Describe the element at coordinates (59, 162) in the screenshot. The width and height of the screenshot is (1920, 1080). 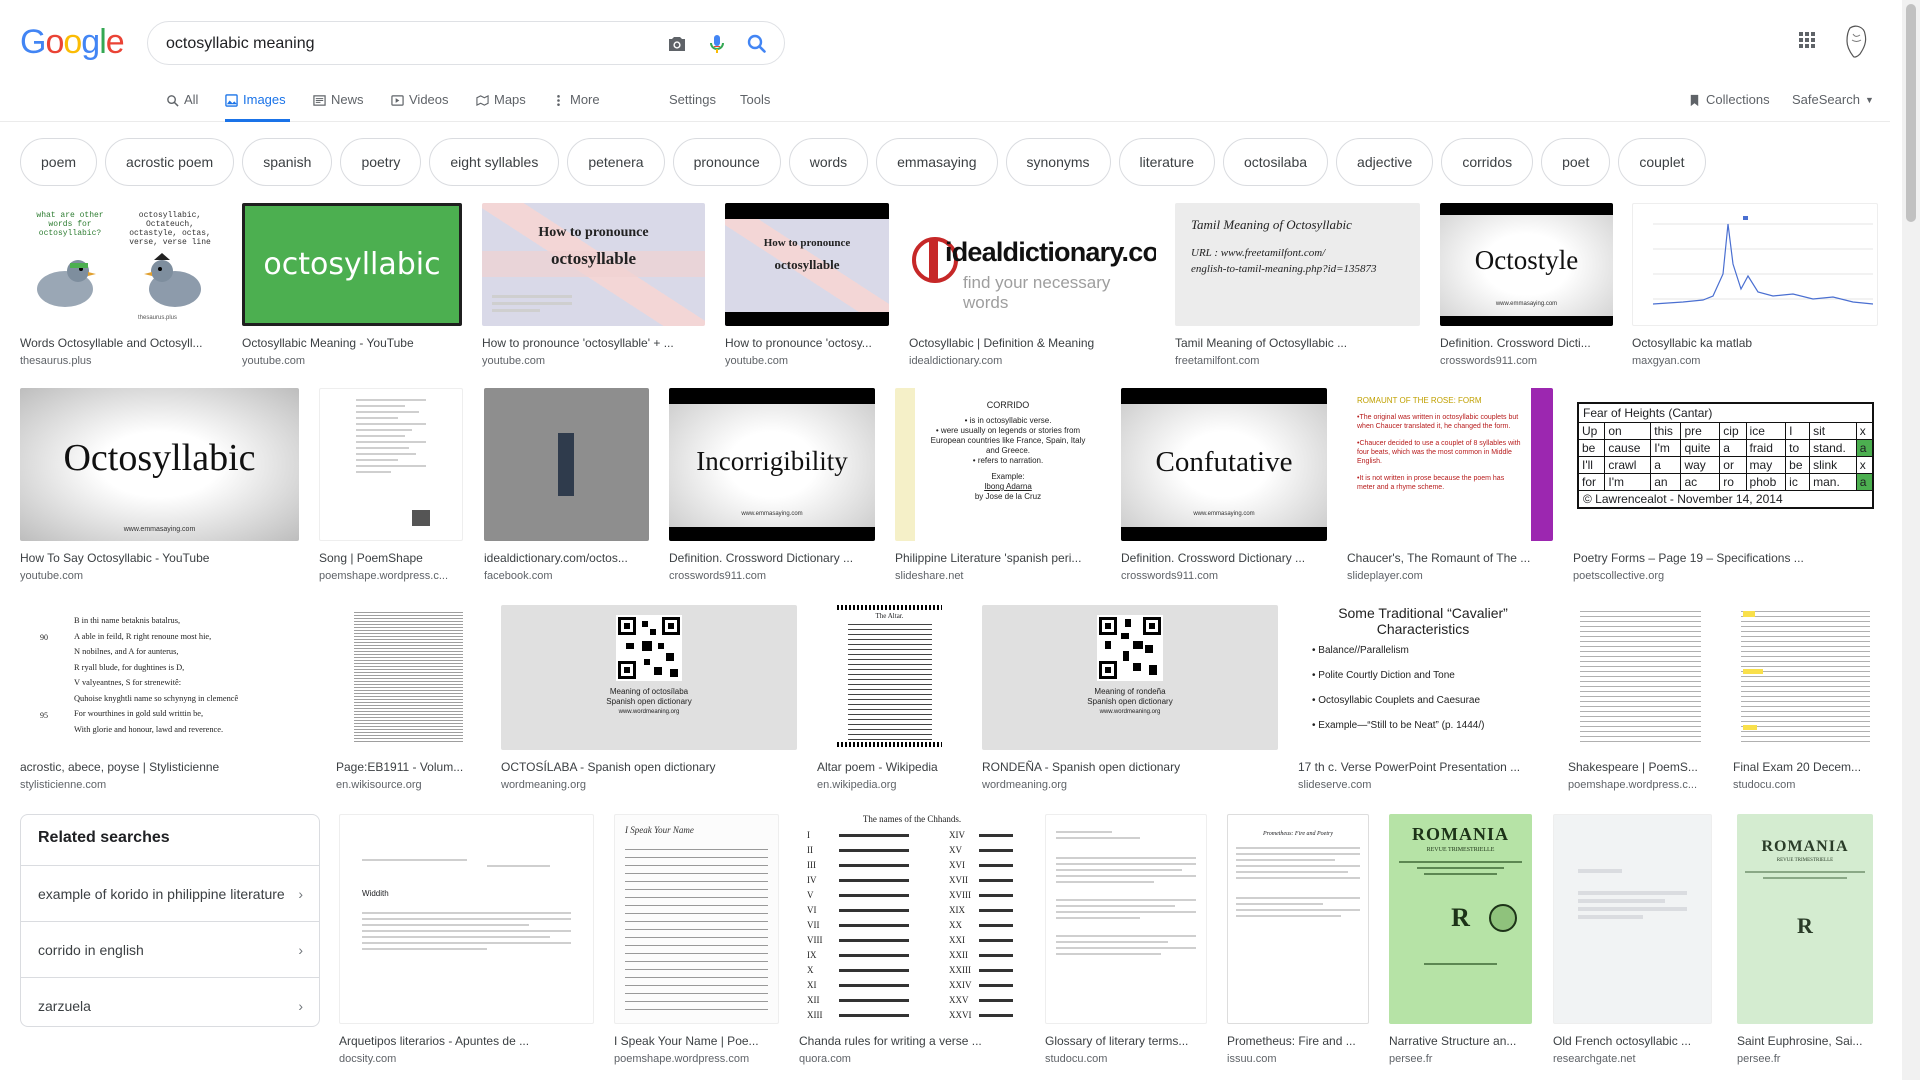
I see `chip: poem` at that location.